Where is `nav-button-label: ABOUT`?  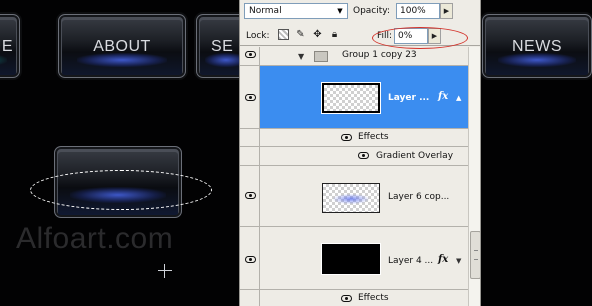
nav-button-label: ABOUT is located at coordinates (122, 46).